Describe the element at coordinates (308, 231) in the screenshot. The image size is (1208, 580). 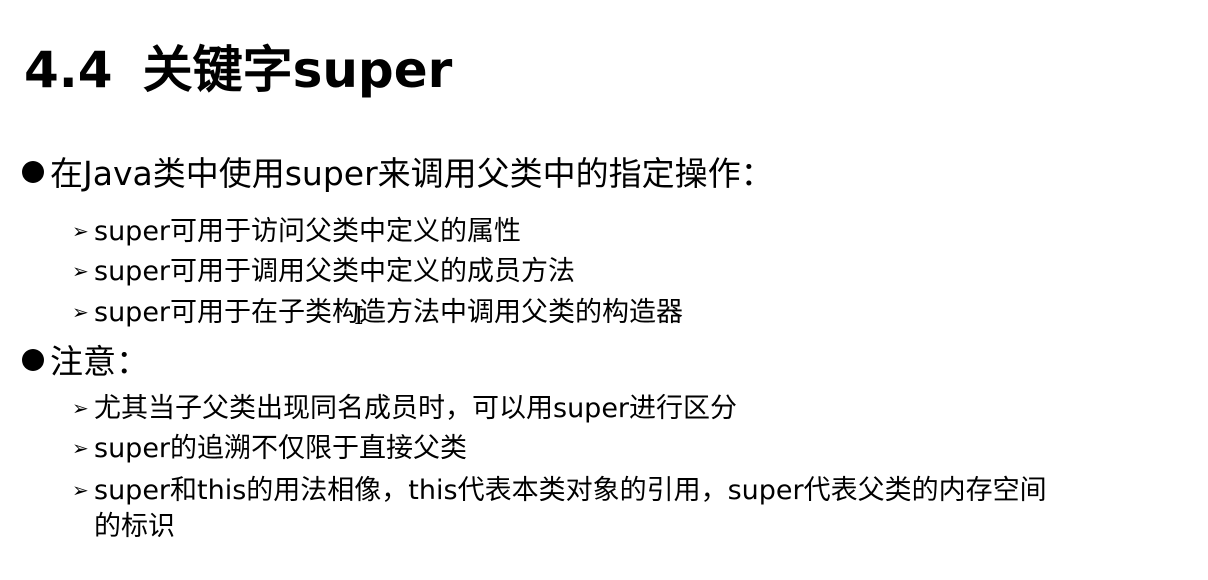
I see `sub-bullet-text: super可用于访问父类中定义的属性` at that location.